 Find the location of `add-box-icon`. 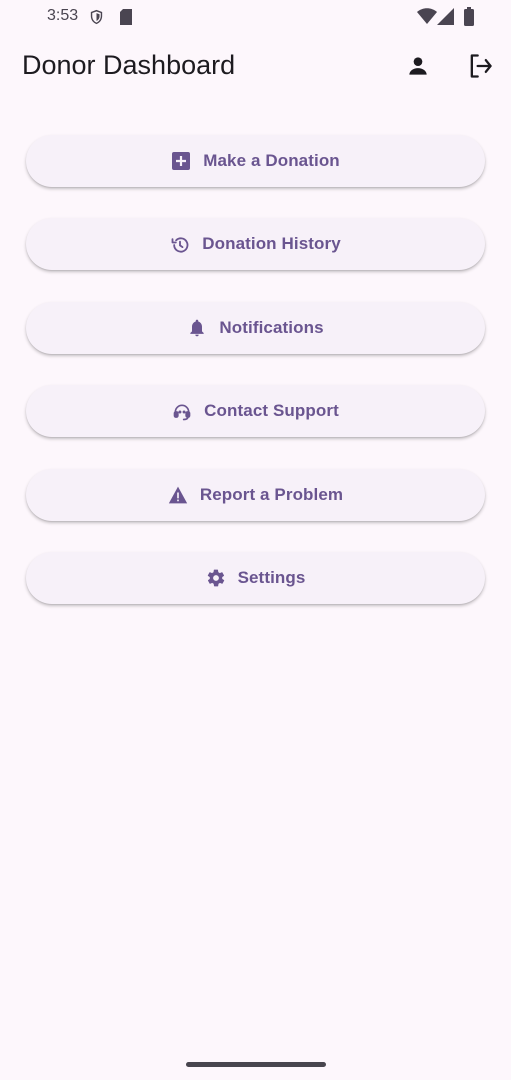

add-box-icon is located at coordinates (181, 161).